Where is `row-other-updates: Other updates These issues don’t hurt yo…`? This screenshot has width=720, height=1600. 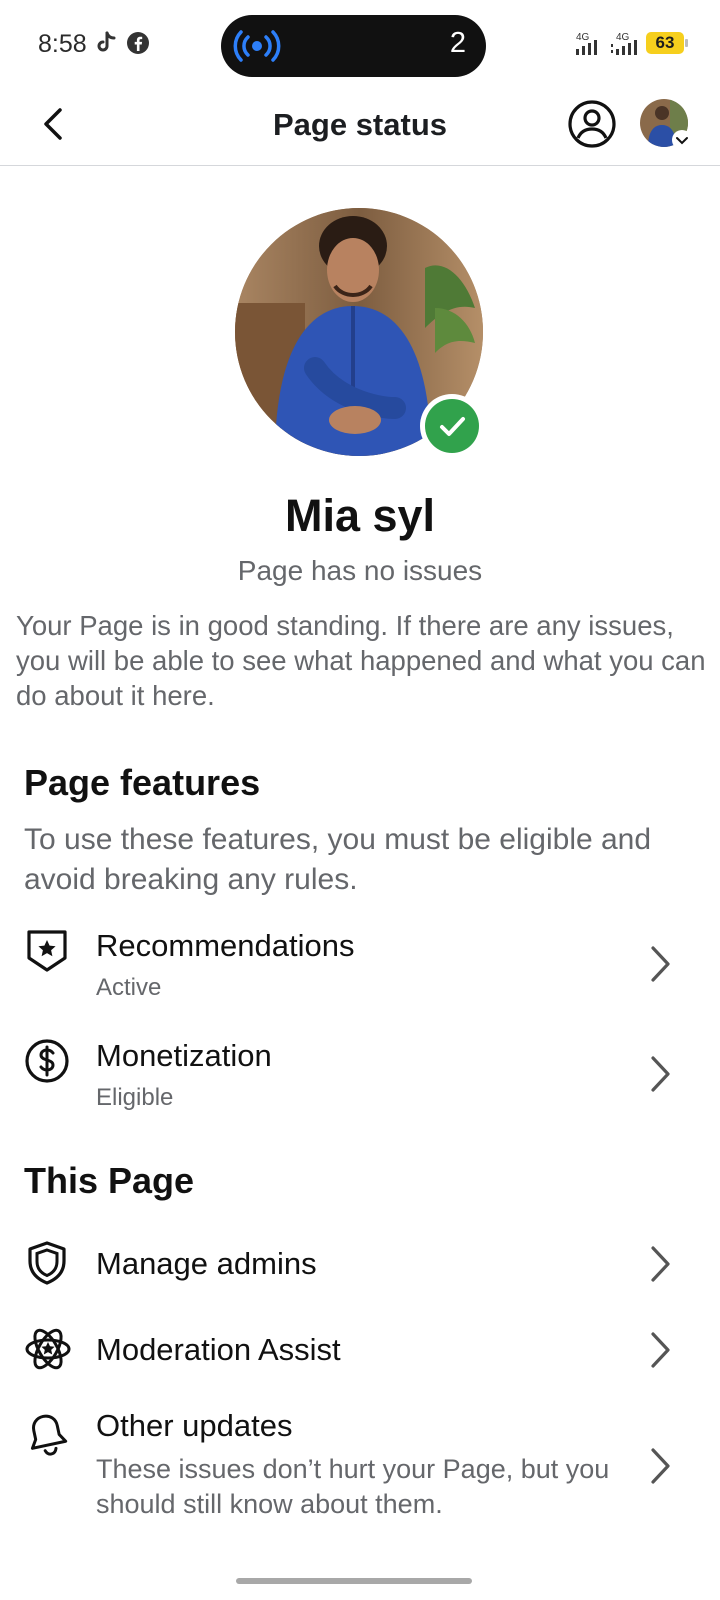
row-other-updates: Other updates These issues don’t hurt yo… is located at coordinates (360, 1467).